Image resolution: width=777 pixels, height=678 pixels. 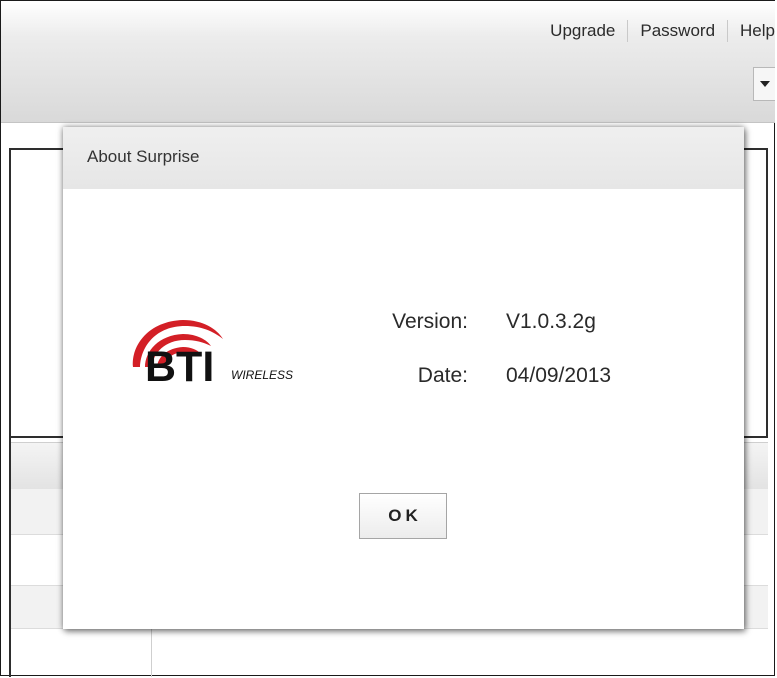 I want to click on password-link: Password, so click(x=677, y=31).